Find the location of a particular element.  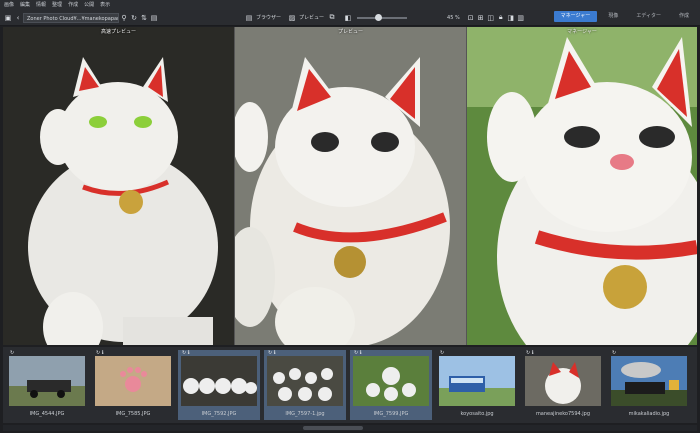

thumbnail-item: ↻ mikakaliadio.jpg is located at coordinates (649, 385).